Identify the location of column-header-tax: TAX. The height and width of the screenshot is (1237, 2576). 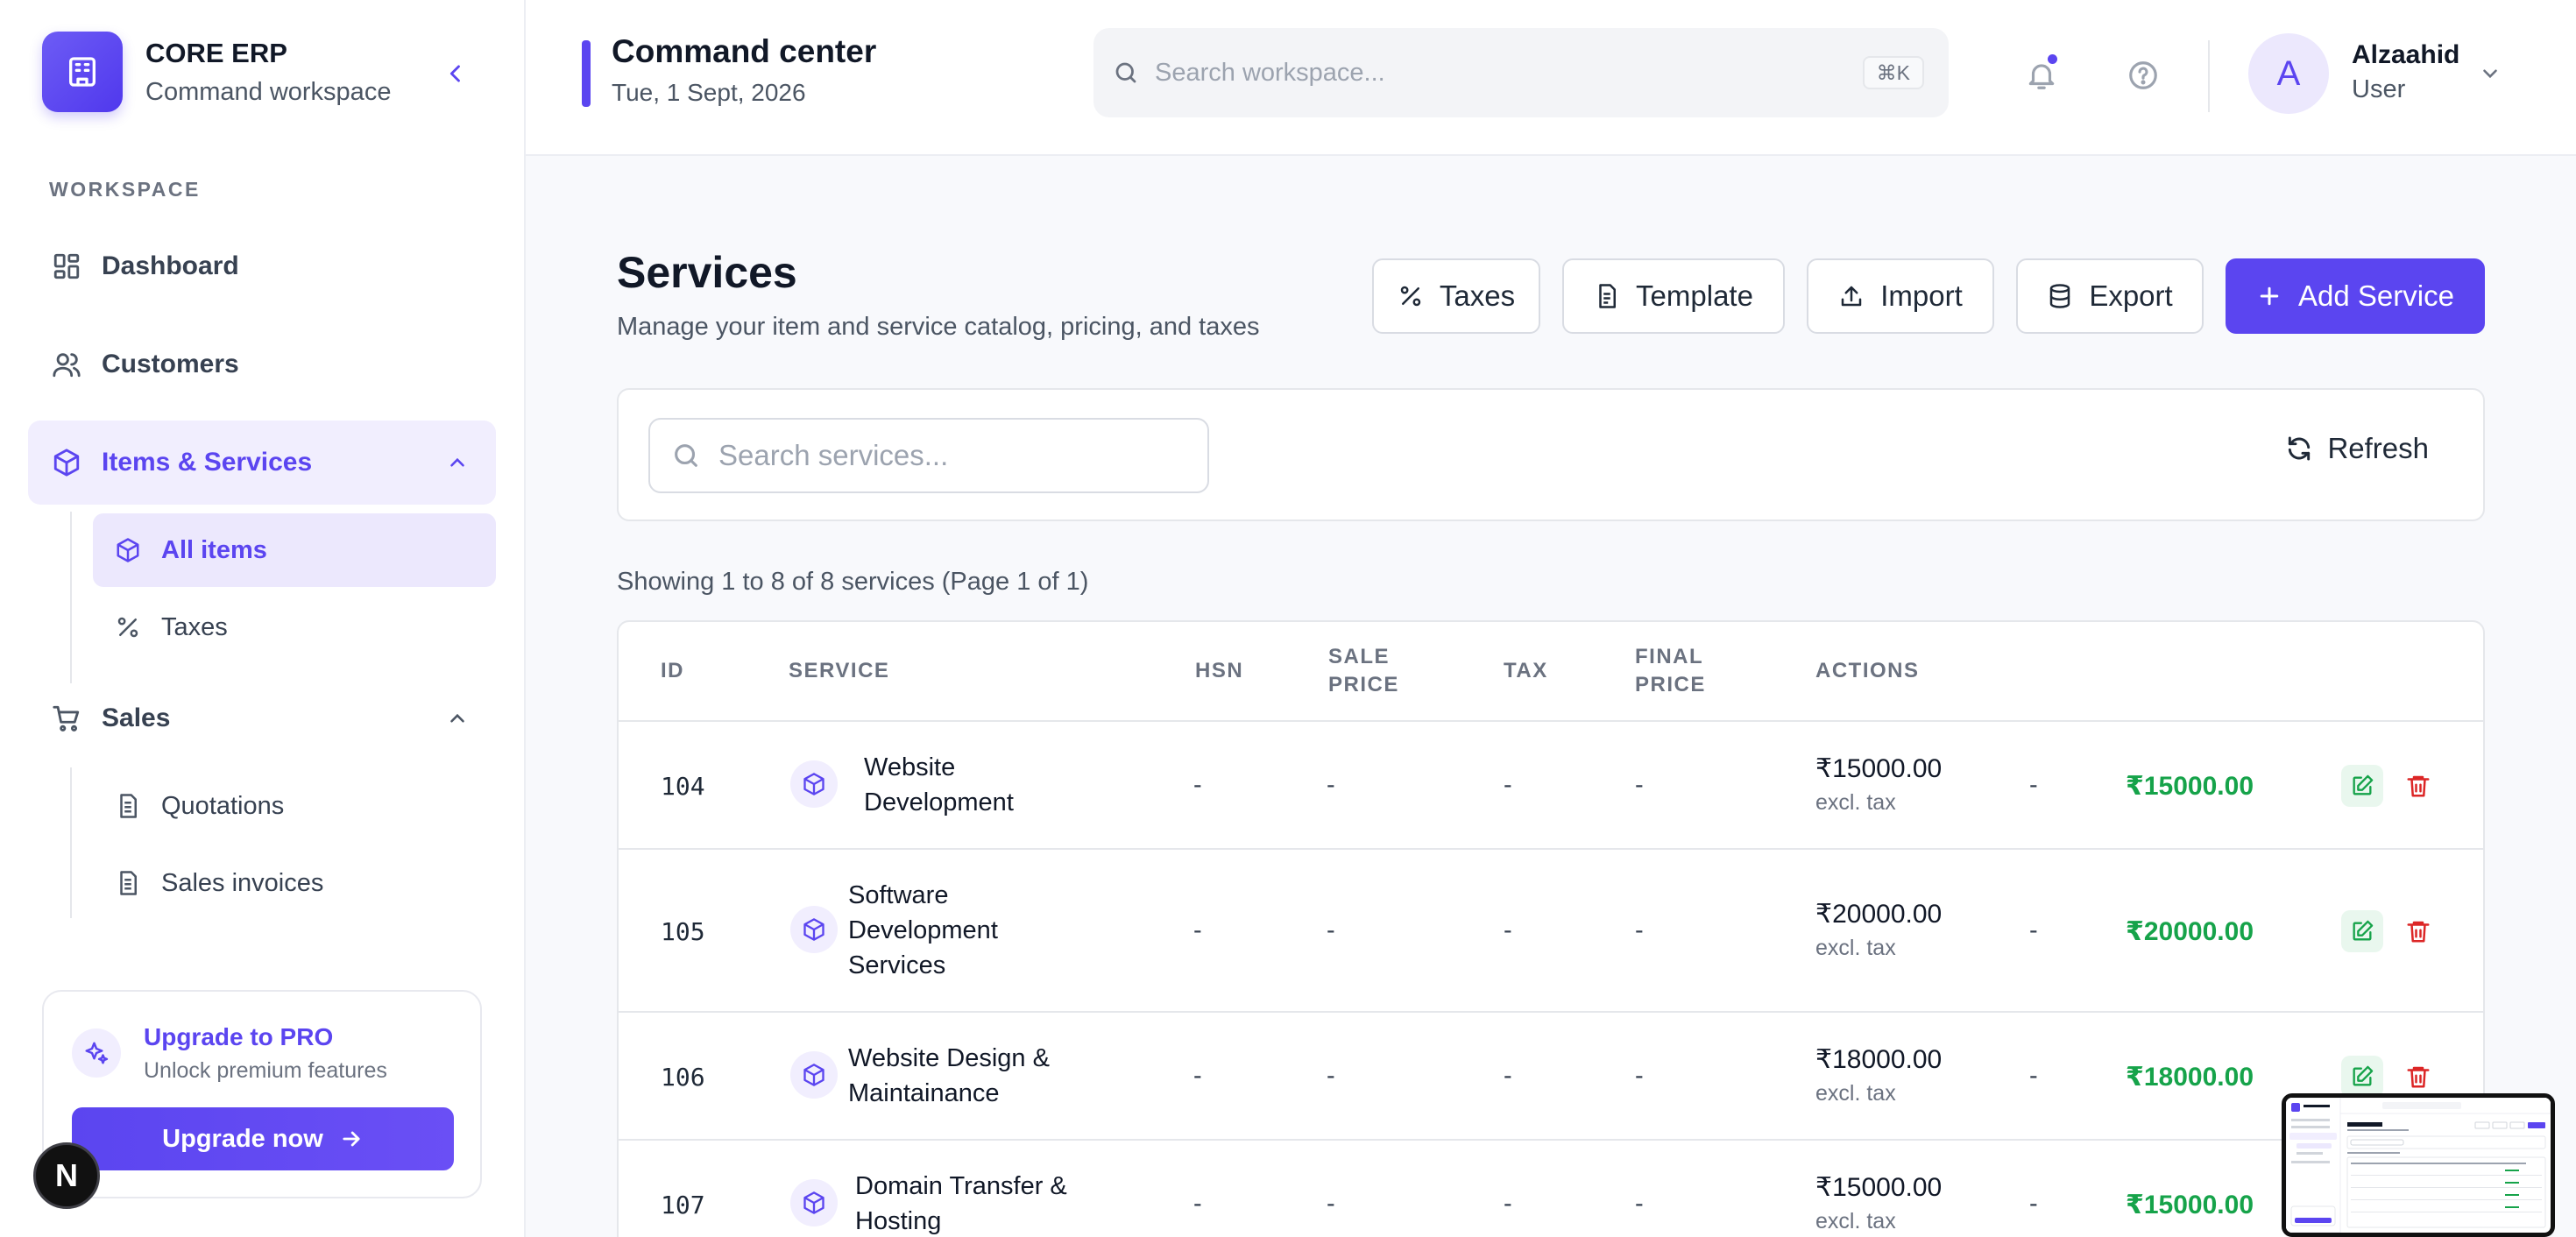
(1526, 671).